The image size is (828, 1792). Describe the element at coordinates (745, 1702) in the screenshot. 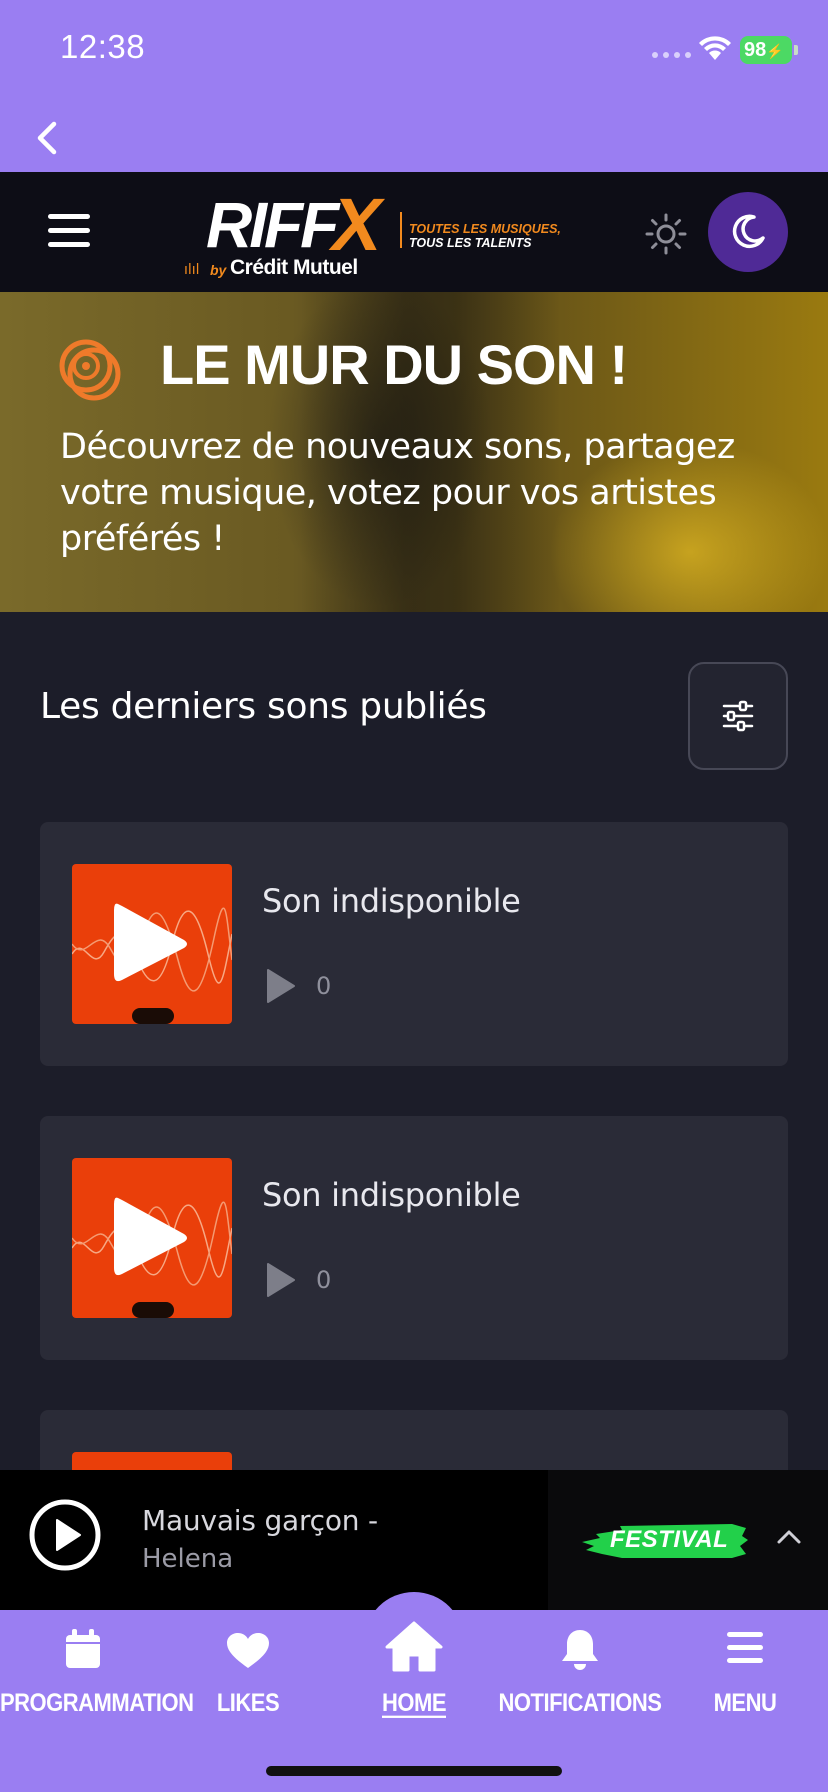

I see `tab-label: MENU` at that location.